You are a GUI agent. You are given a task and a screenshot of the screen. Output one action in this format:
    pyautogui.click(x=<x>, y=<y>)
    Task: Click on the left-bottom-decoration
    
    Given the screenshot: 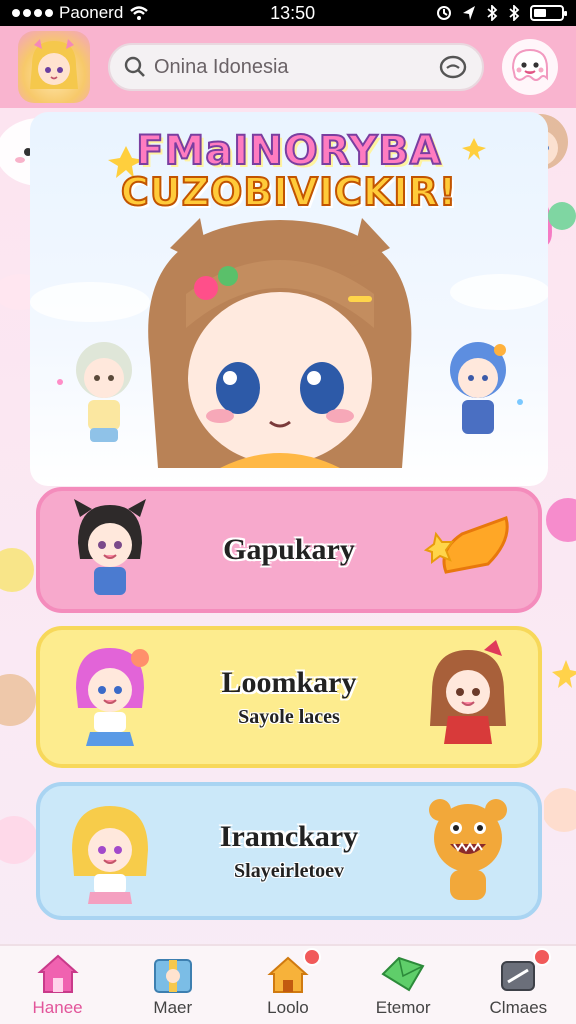 What is the action you would take?
    pyautogui.click(x=18, y=706)
    